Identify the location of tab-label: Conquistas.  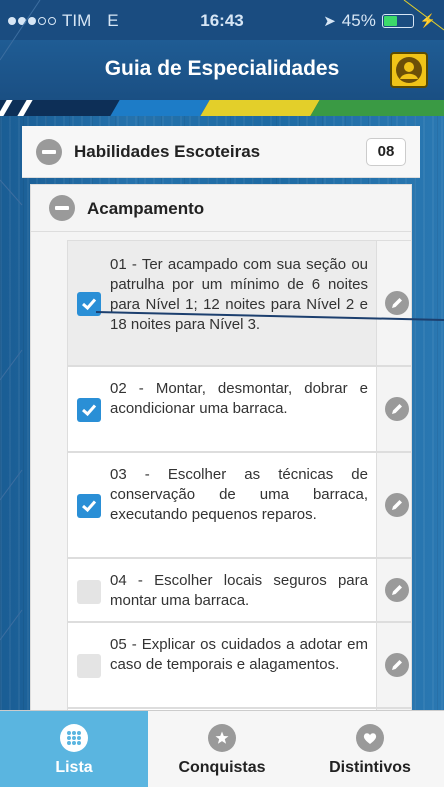
(222, 767).